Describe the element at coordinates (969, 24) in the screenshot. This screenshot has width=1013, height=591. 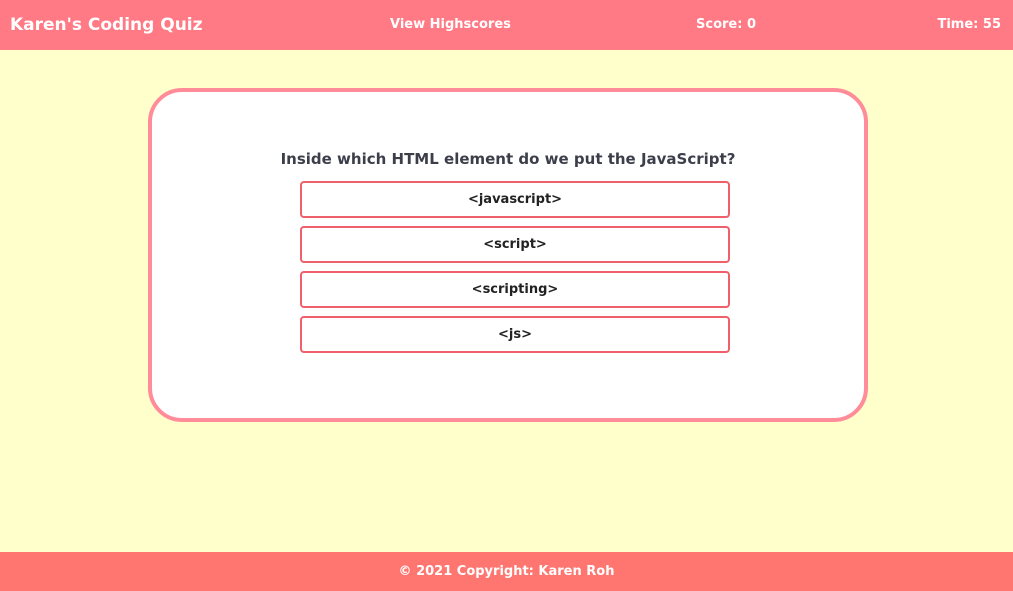
I see `timer-display: Time: 55` at that location.